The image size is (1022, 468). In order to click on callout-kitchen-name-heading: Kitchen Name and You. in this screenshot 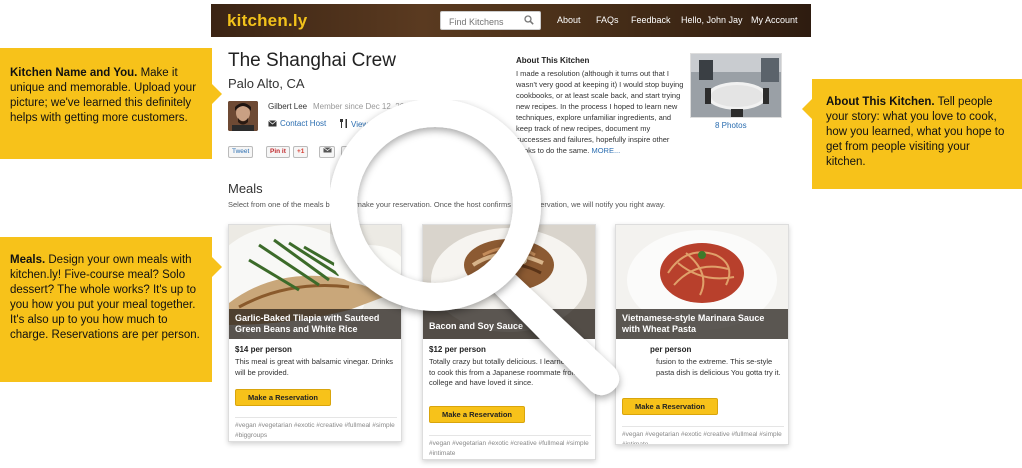, I will do `click(74, 73)`.